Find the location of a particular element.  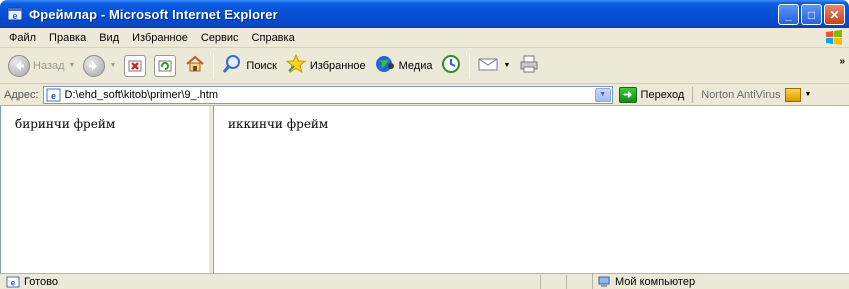

home-icon is located at coordinates (195, 65).